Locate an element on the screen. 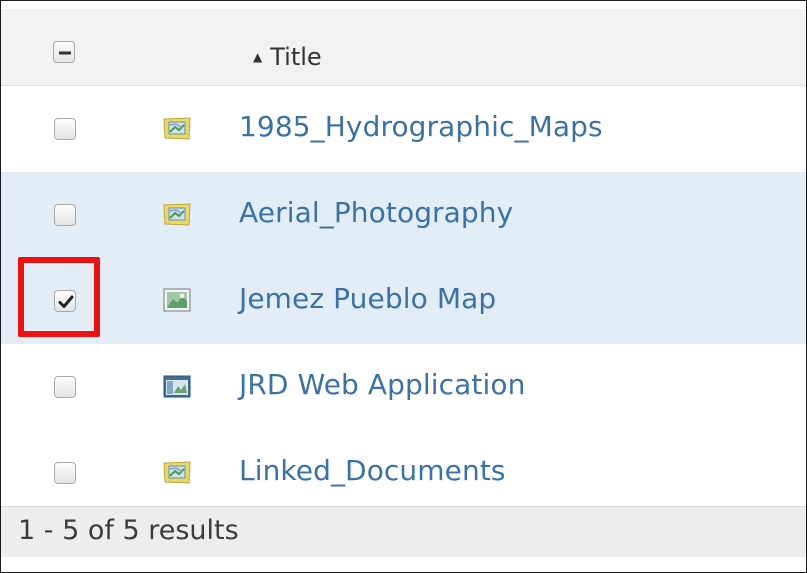 The width and height of the screenshot is (807, 573). highlight-box is located at coordinates (59, 297).